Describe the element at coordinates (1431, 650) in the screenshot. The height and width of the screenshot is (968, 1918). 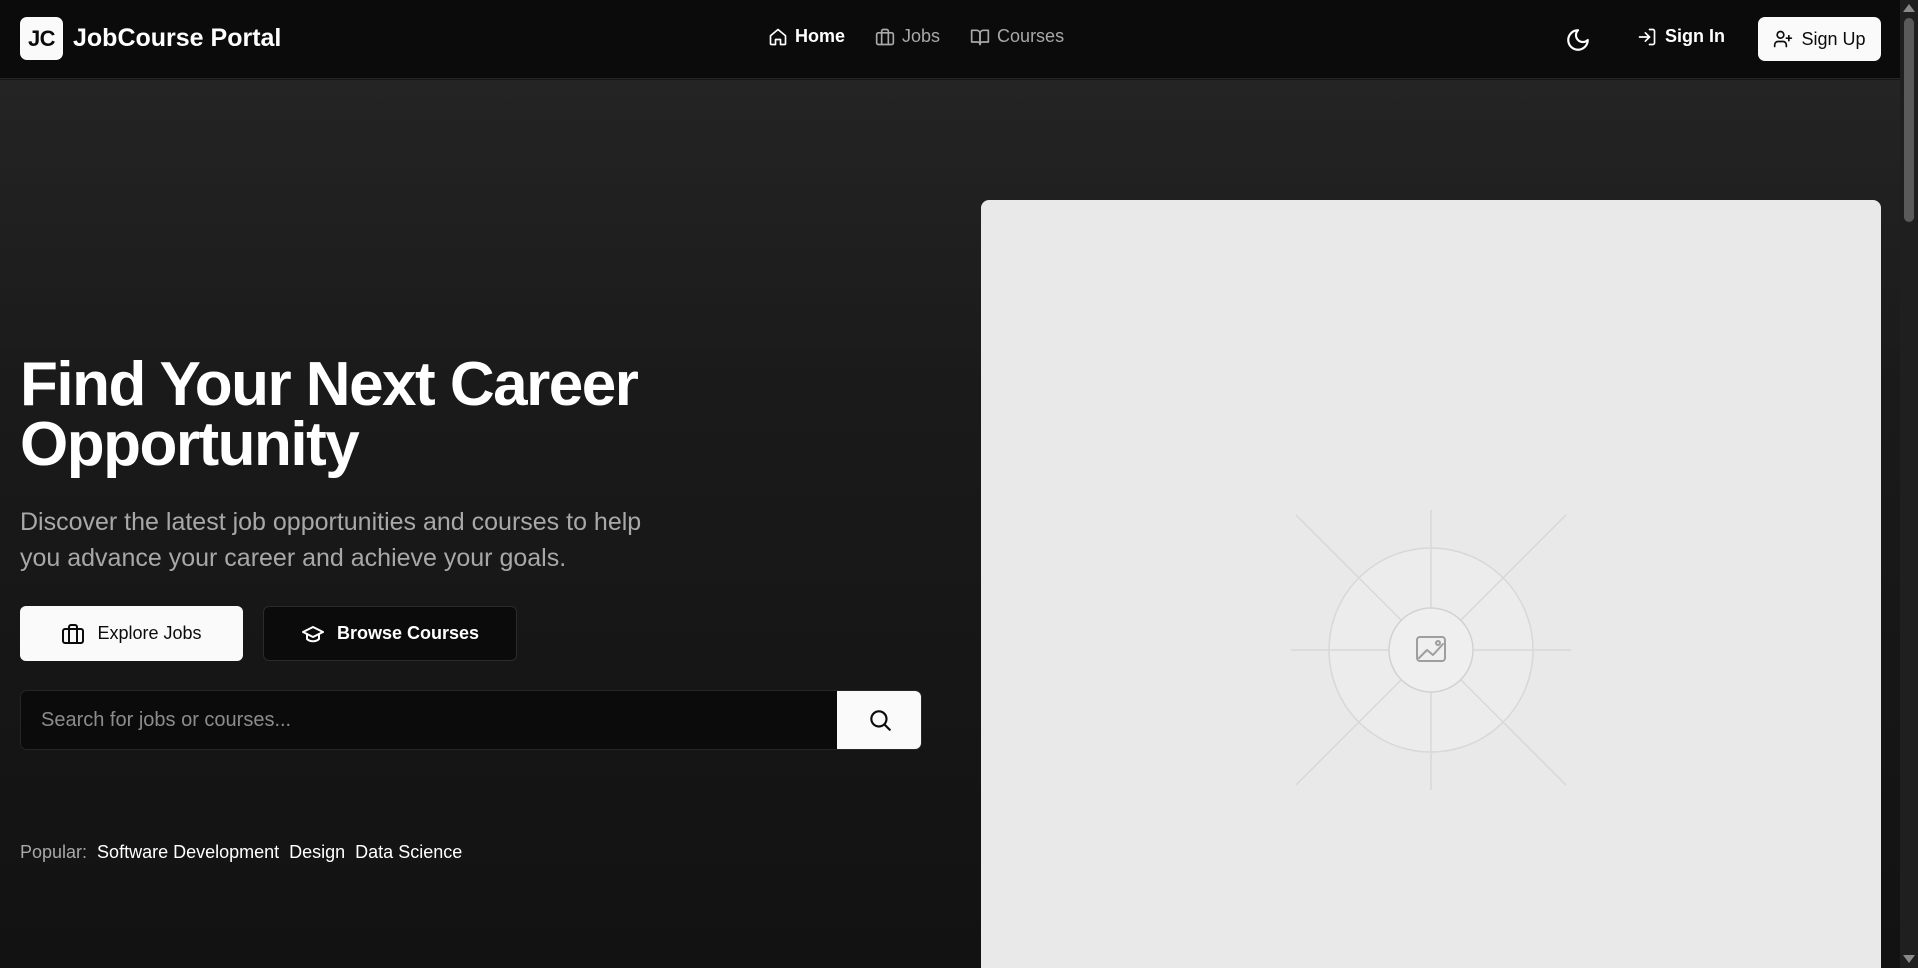
I see `placeholder-graphic` at that location.